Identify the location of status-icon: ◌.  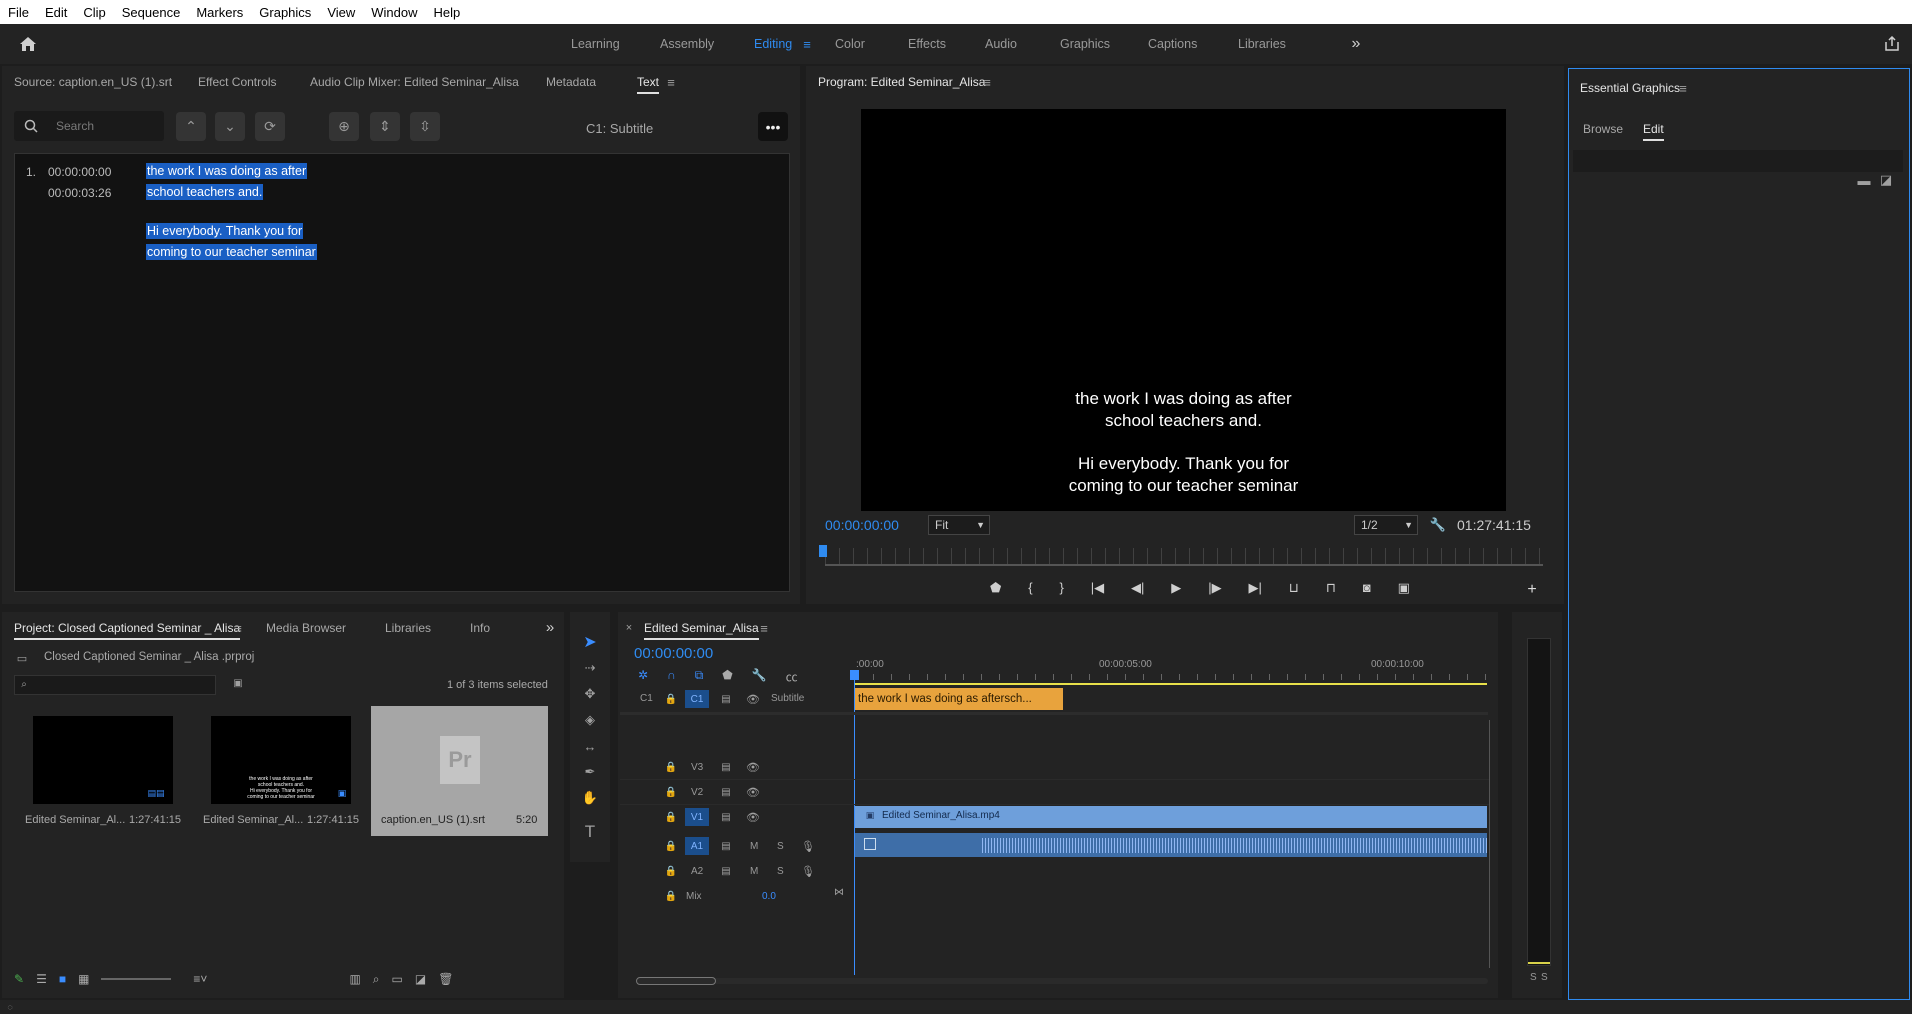
(10, 1007).